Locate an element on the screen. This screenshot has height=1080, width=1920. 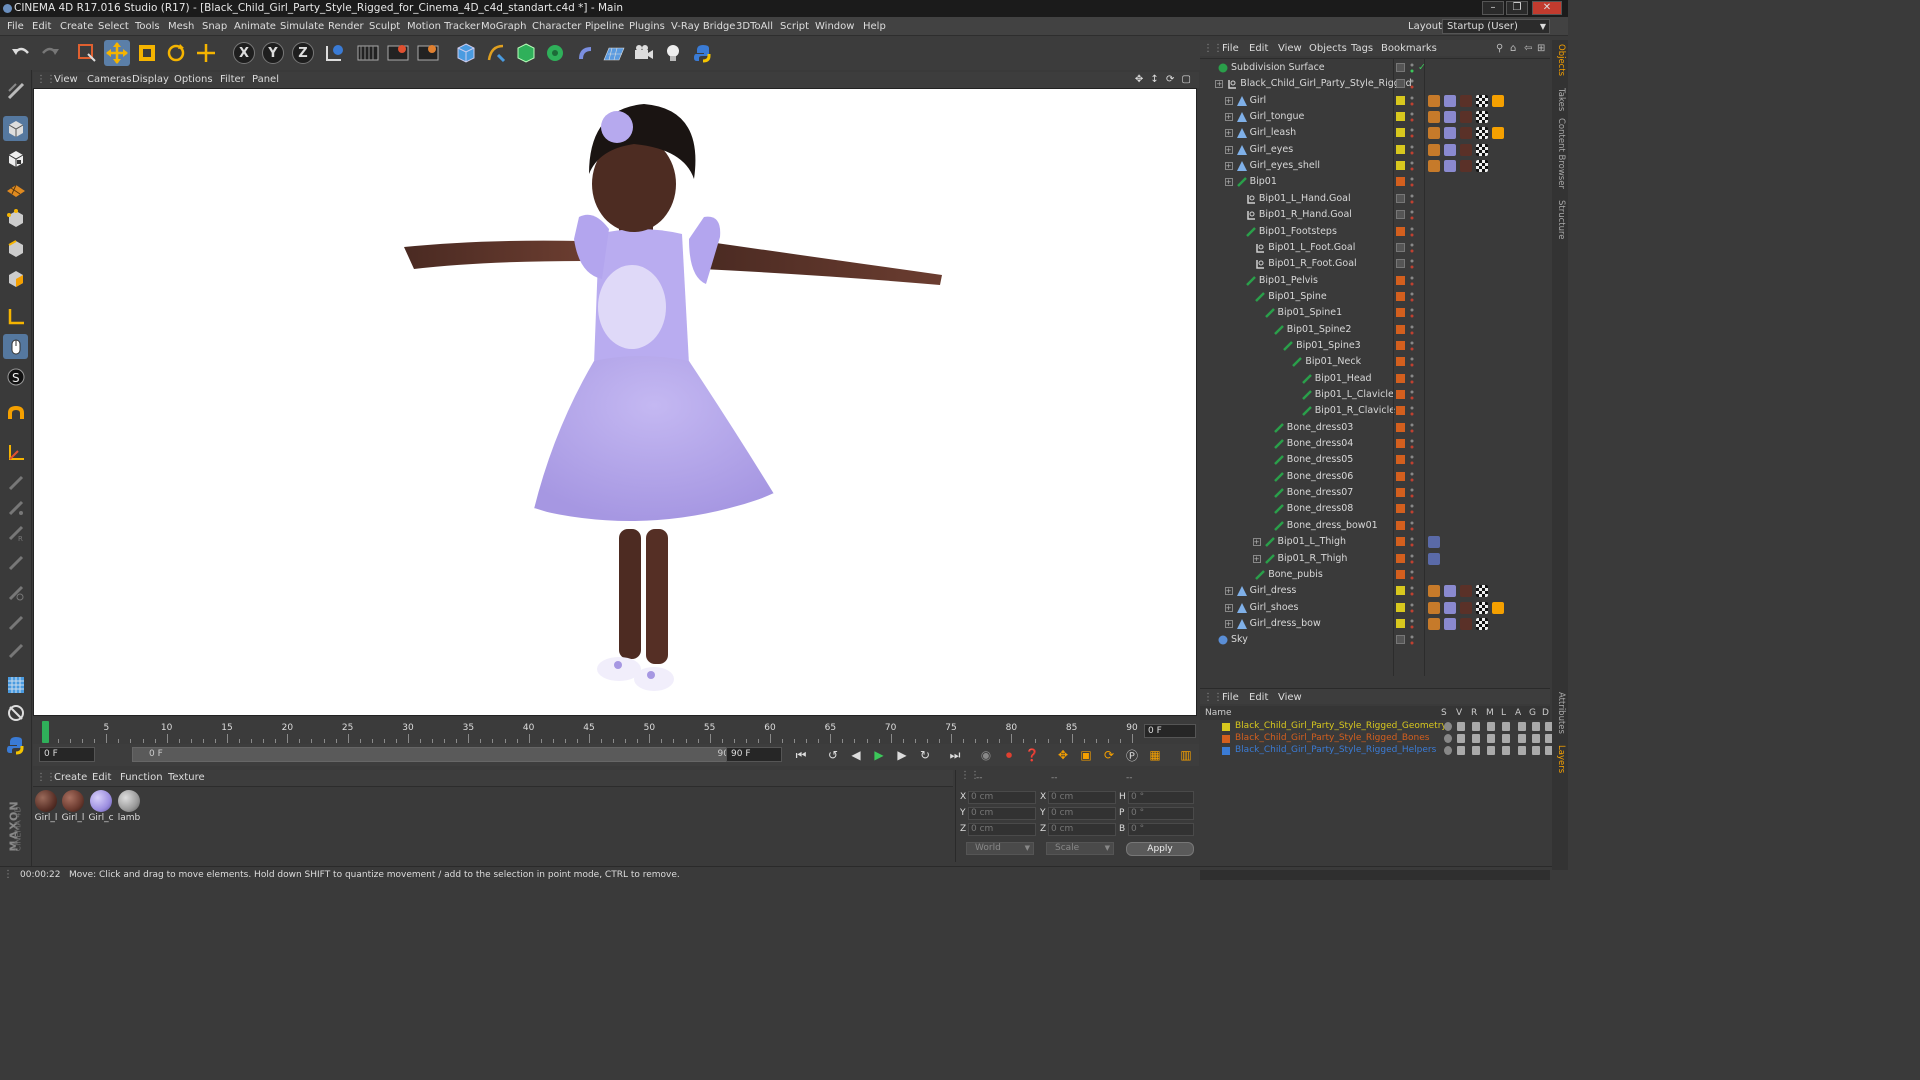
object-row: Bip01_Head is located at coordinates (1375, 379).